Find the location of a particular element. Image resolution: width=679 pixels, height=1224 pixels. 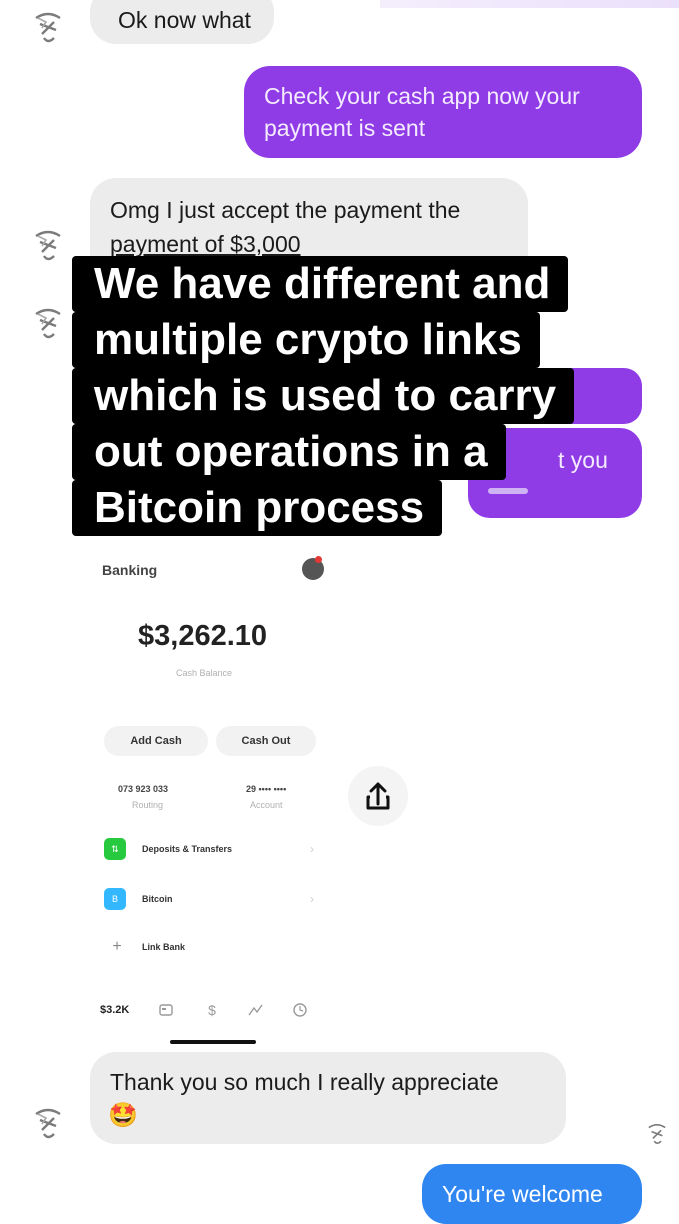

menu-item-link-bank: + Link Bank is located at coordinates (214, 948).